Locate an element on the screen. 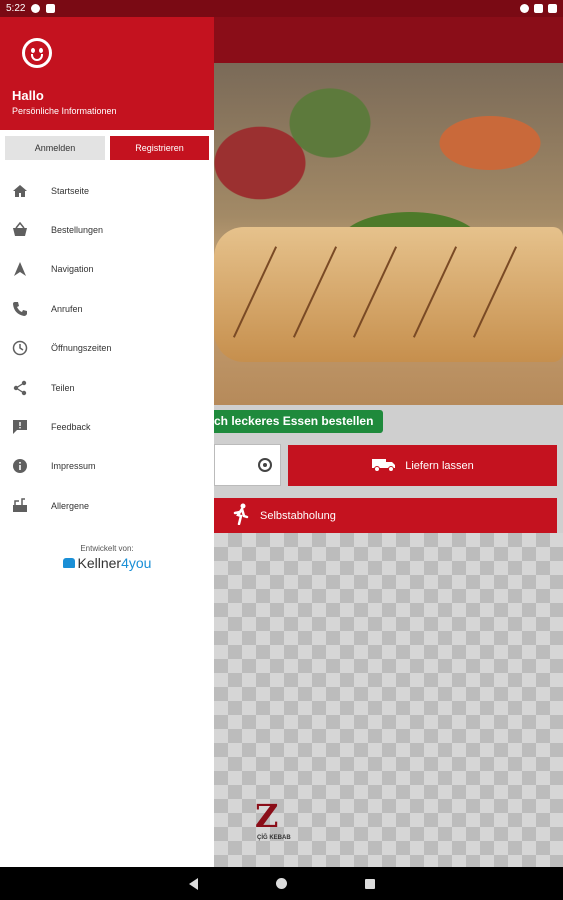  battery-icon is located at coordinates (552, 8).